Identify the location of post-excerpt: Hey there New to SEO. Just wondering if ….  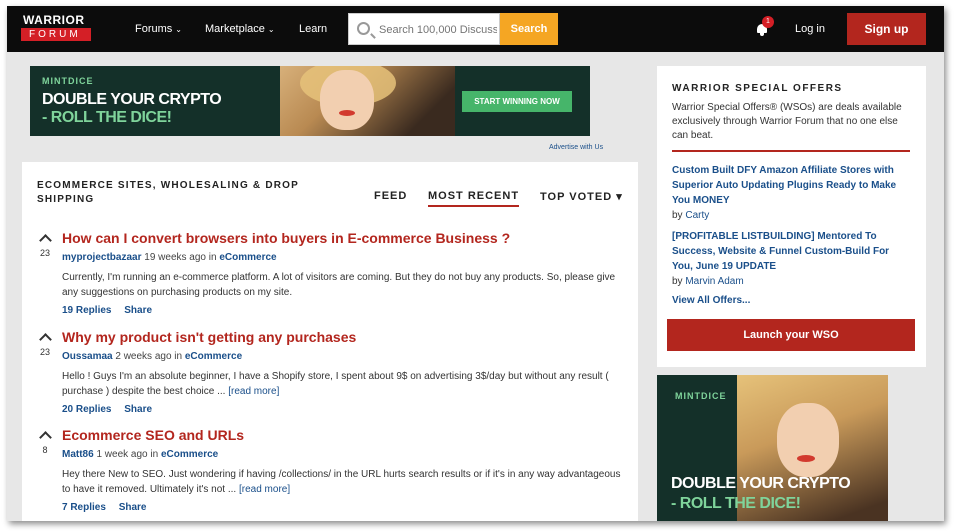
(342, 482).